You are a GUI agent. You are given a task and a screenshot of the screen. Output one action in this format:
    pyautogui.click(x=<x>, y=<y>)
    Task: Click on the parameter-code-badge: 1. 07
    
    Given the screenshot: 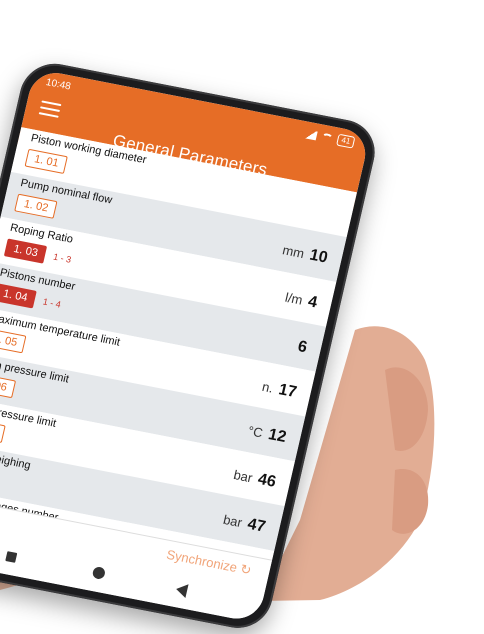 What is the action you would take?
    pyautogui.click(x=3, y=430)
    